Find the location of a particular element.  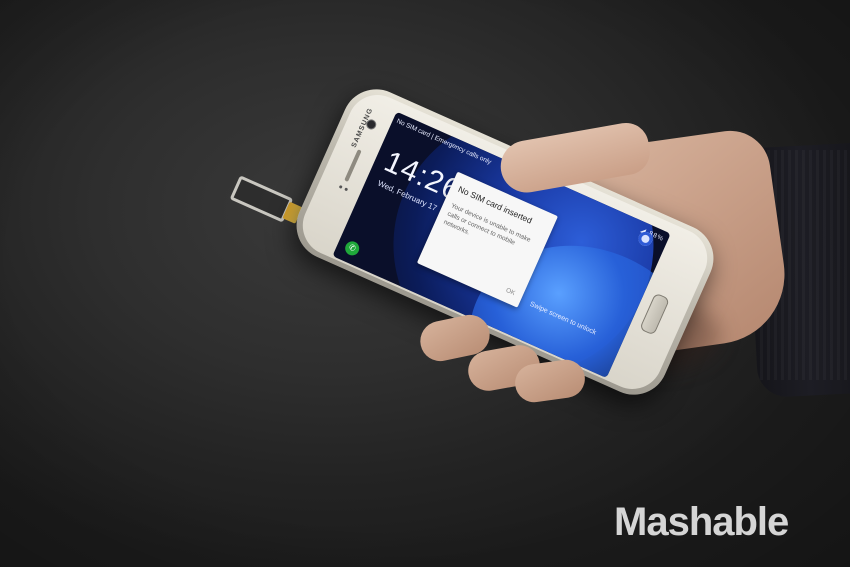

mashable-watermark: Mashable is located at coordinates (701, 522).